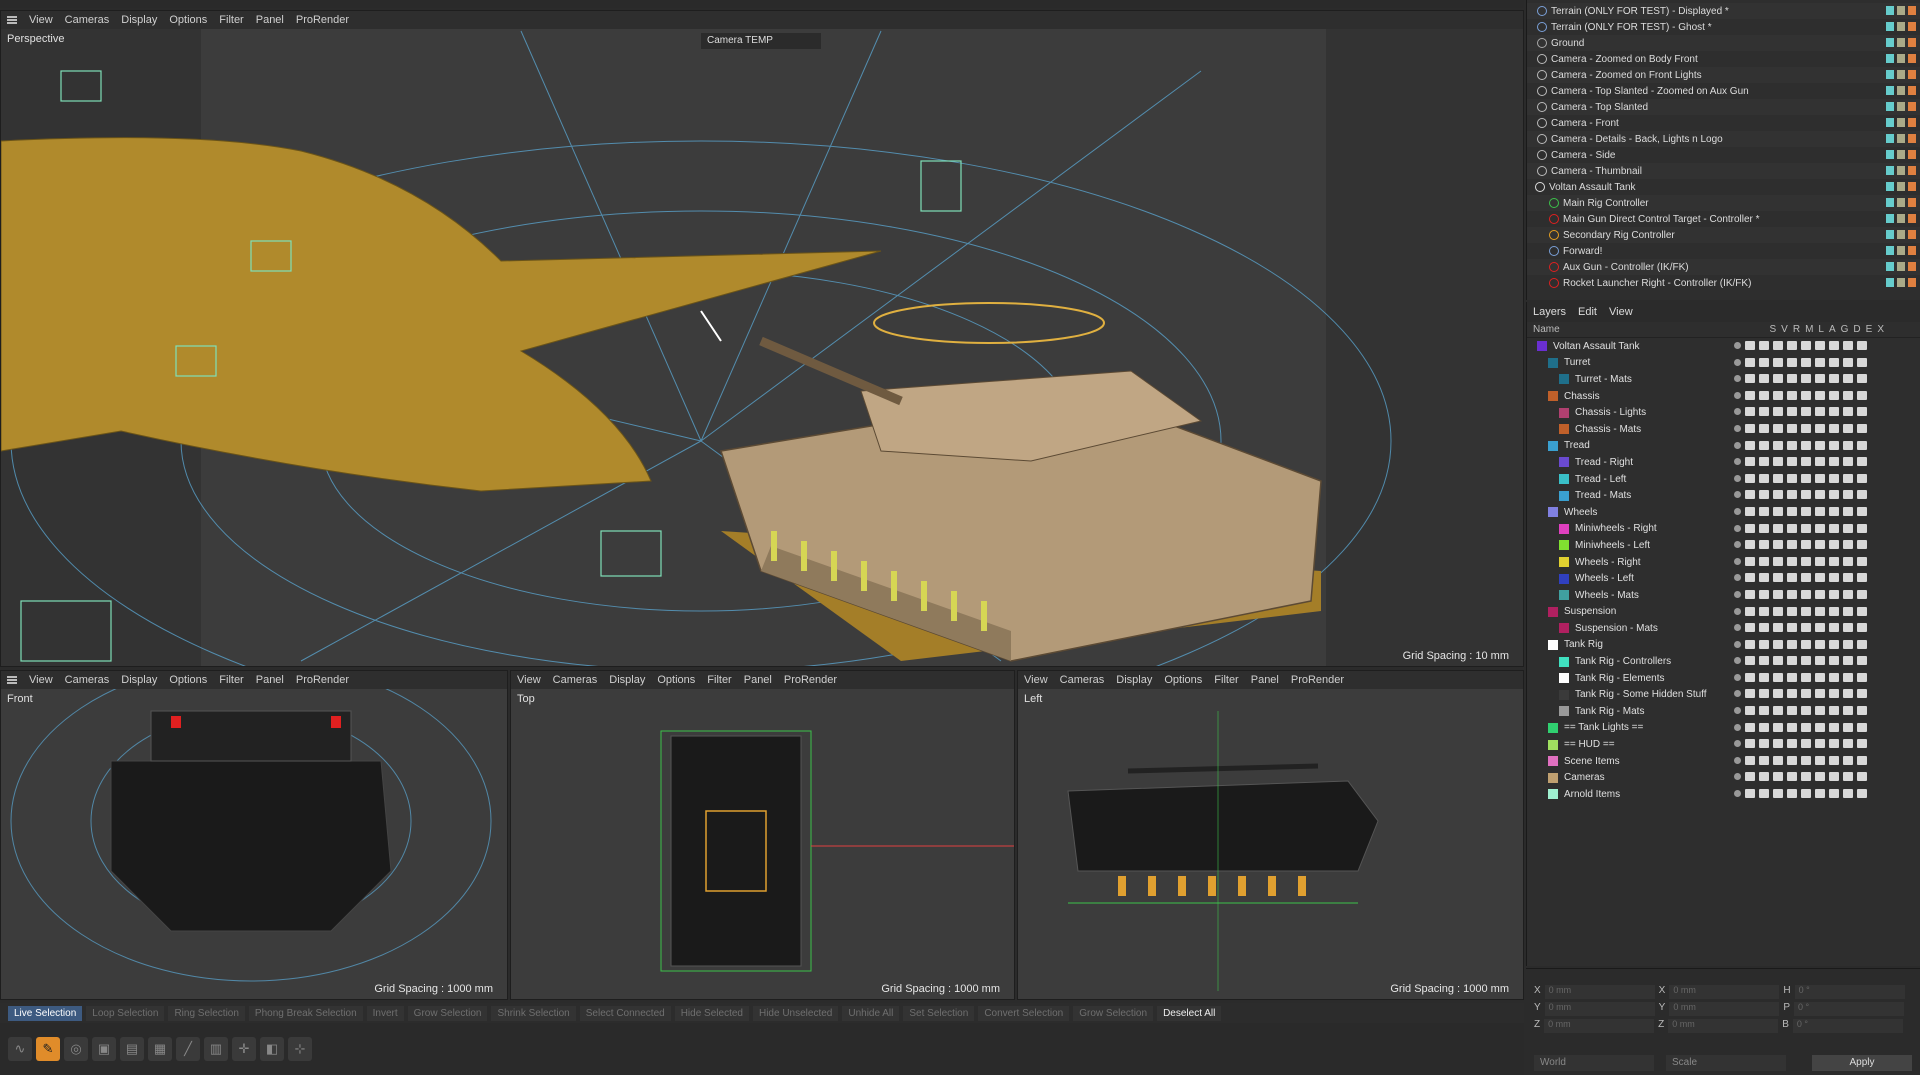 This screenshot has width=1920, height=1075. What do you see at coordinates (1723, 578) in the screenshot?
I see `layer-row: Wheels - Left` at bounding box center [1723, 578].